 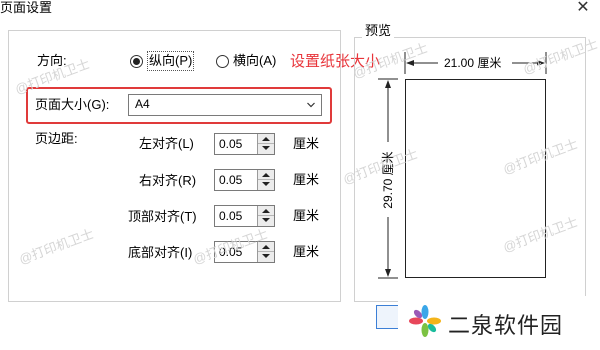 What do you see at coordinates (26, 7) in the screenshot?
I see `dialog-title: 页面设置` at bounding box center [26, 7].